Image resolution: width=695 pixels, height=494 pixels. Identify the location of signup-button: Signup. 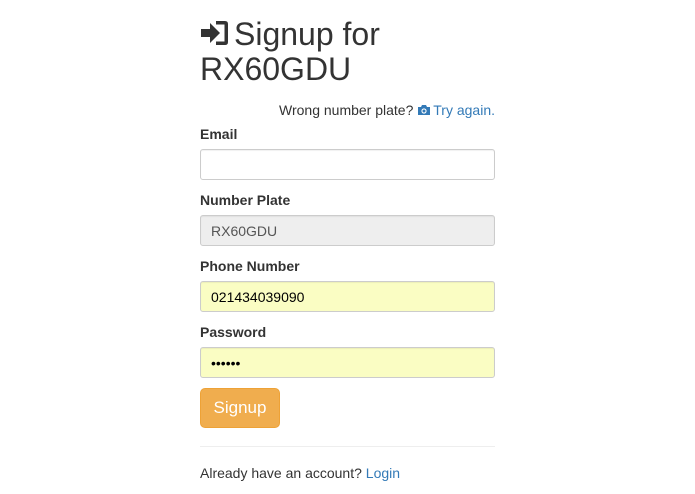
(240, 408).